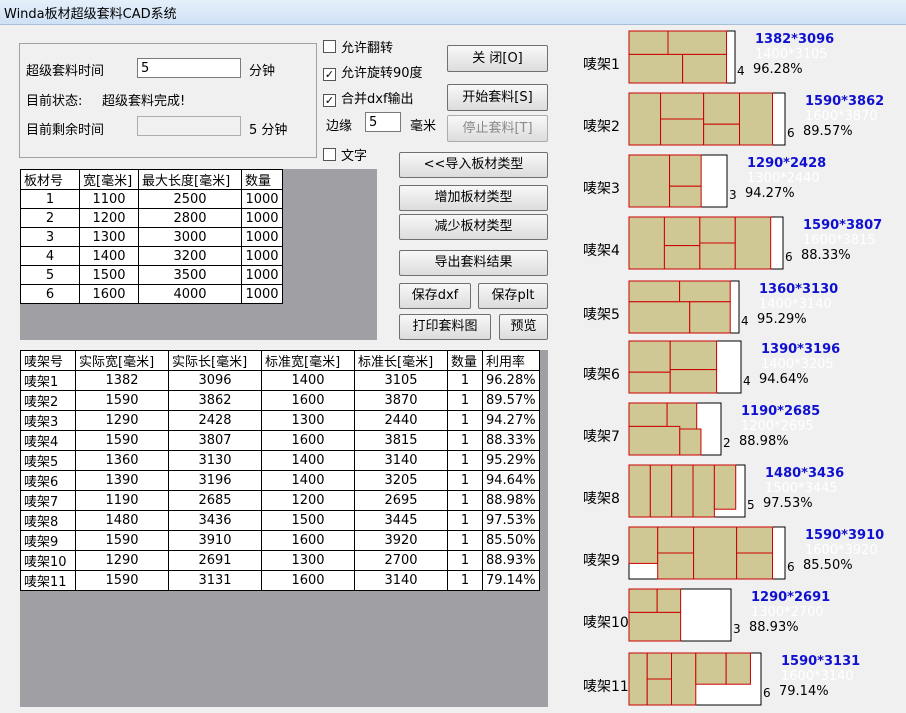 The width and height of the screenshot is (906, 713). What do you see at coordinates (280, 380) in the screenshot?
I see `table-row: 唛架1 1382 3096 1400 3105 1 96.28%` at bounding box center [280, 380].